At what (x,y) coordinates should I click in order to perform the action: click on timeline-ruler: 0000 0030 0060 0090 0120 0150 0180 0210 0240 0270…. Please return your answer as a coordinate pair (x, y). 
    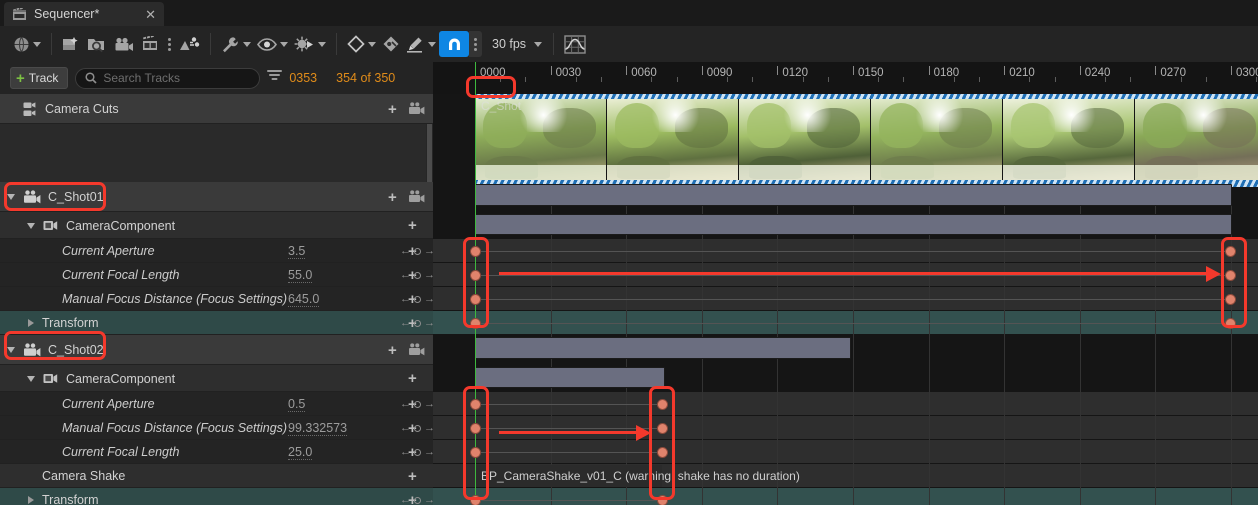
    Looking at the image, I should click on (845, 78).